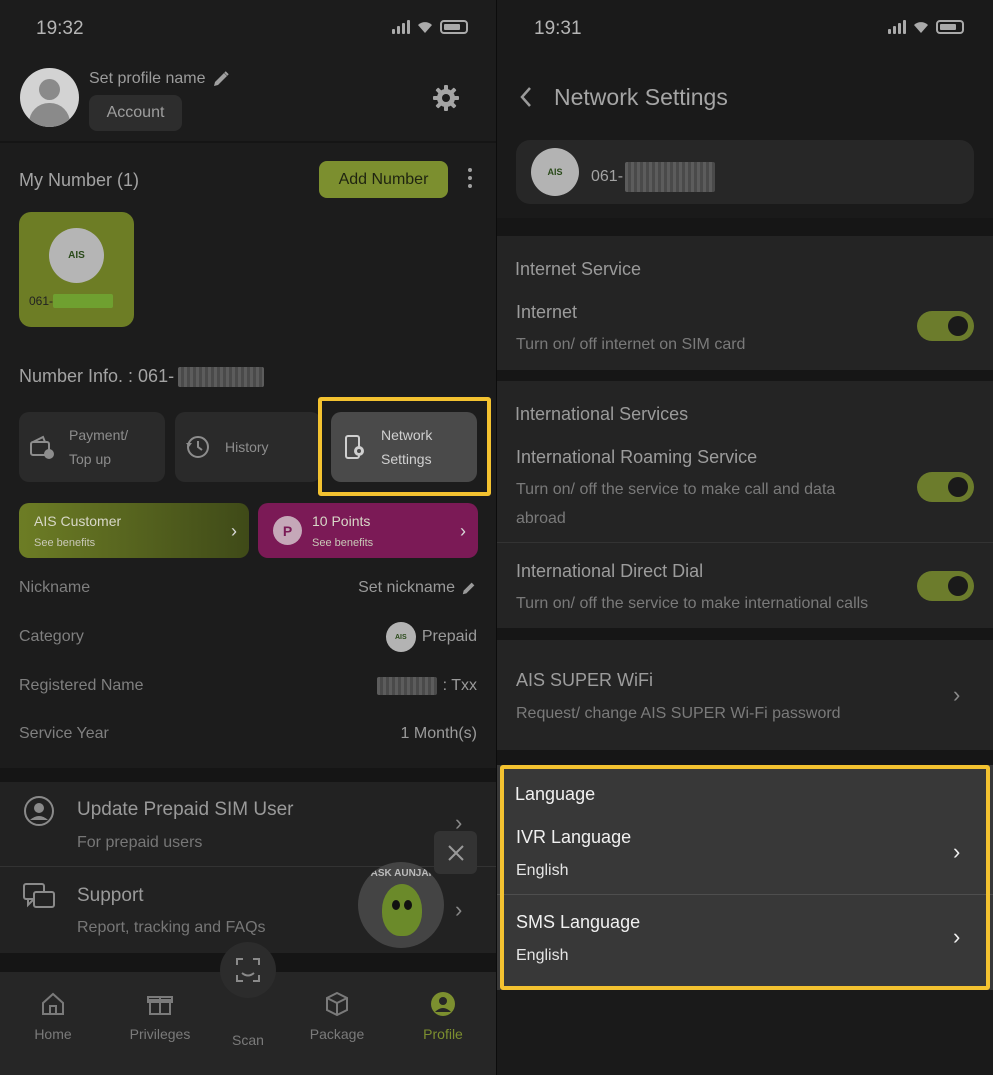 The image size is (993, 1075). I want to click on detail-value: : Txx, so click(426, 686).